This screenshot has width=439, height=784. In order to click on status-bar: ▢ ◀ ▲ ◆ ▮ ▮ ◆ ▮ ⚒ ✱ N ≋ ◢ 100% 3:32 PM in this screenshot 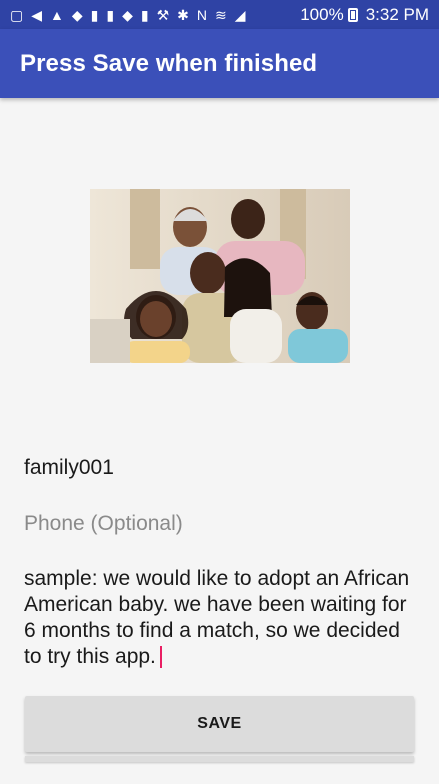, I will do `click(219, 14)`.